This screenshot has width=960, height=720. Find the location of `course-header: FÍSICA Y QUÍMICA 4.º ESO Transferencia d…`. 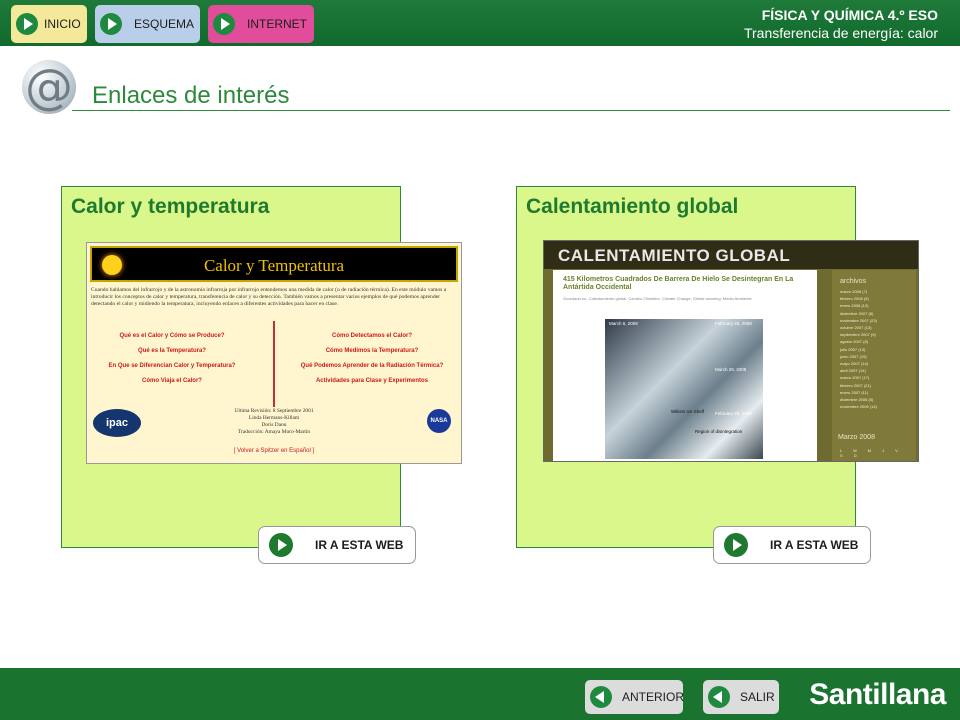

course-header: FÍSICA Y QUÍMICA 4.º ESO Transferencia d… is located at coordinates (841, 24).